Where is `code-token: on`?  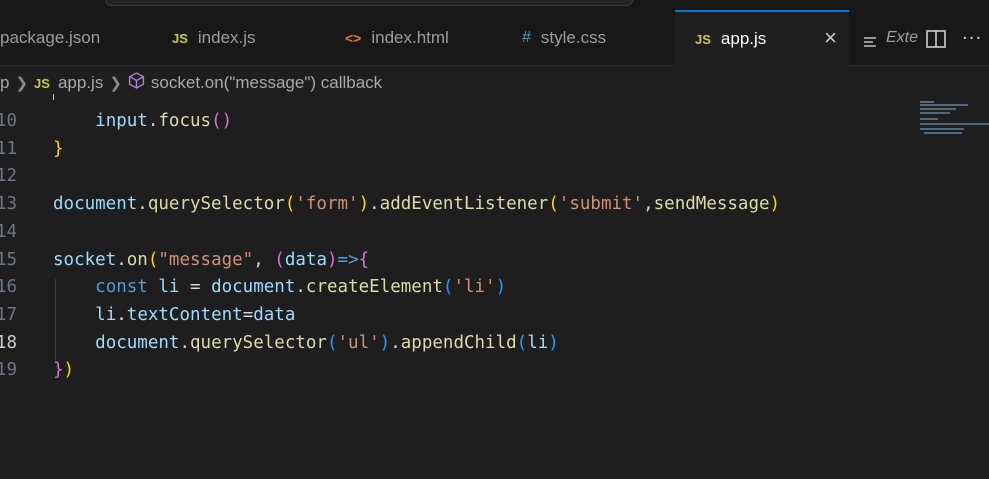 code-token: on is located at coordinates (137, 259).